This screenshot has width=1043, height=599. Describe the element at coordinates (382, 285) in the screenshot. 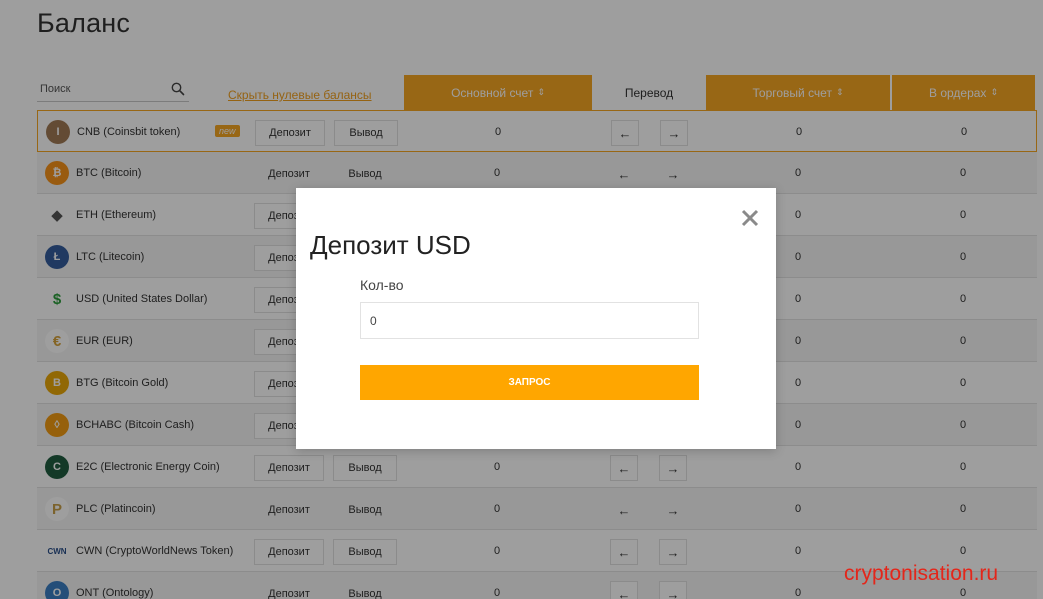

I see `quantity-label: Кол-во` at that location.